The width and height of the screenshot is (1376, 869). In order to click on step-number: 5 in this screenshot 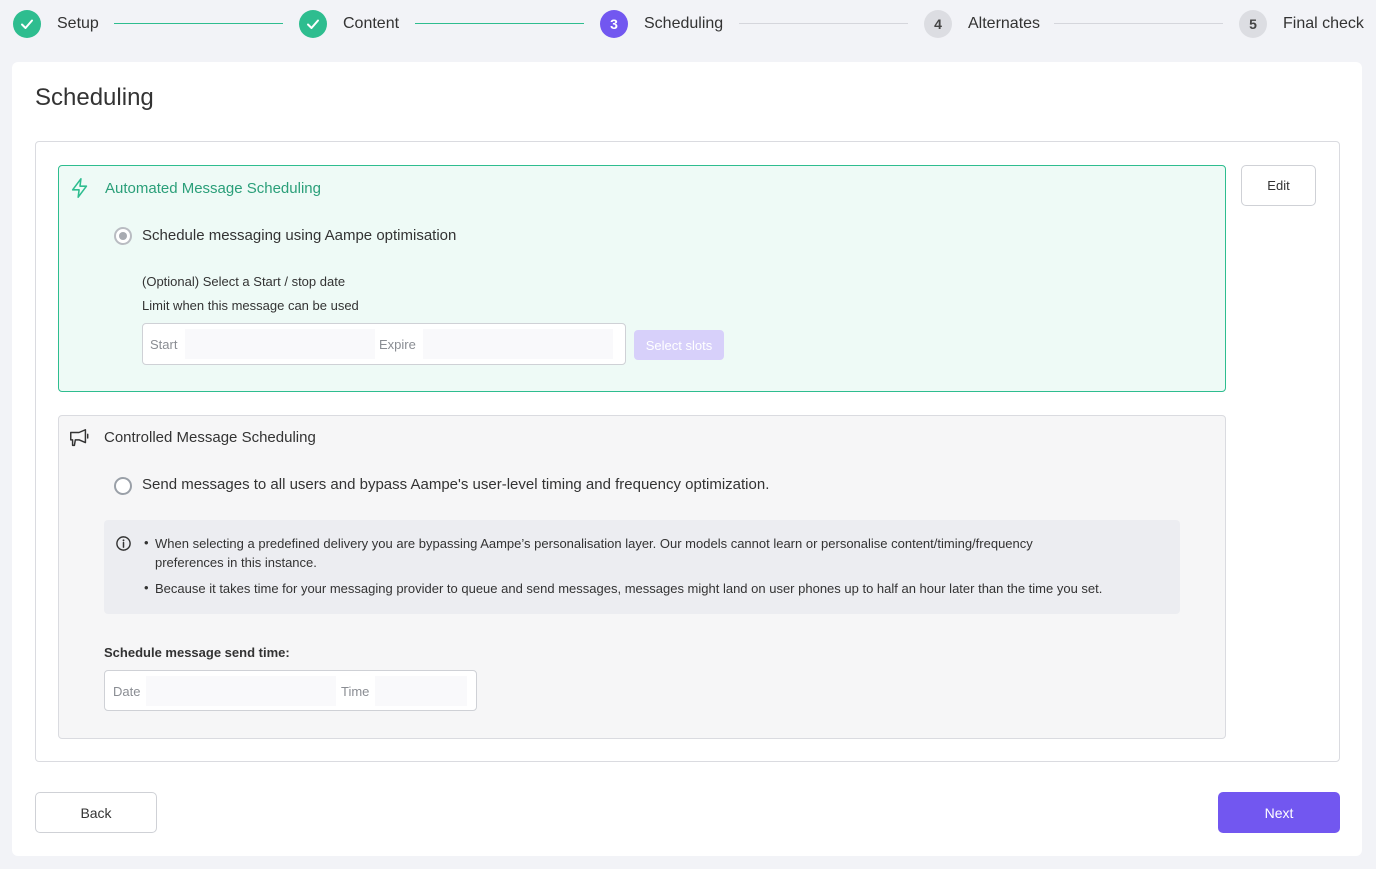, I will do `click(1253, 24)`.